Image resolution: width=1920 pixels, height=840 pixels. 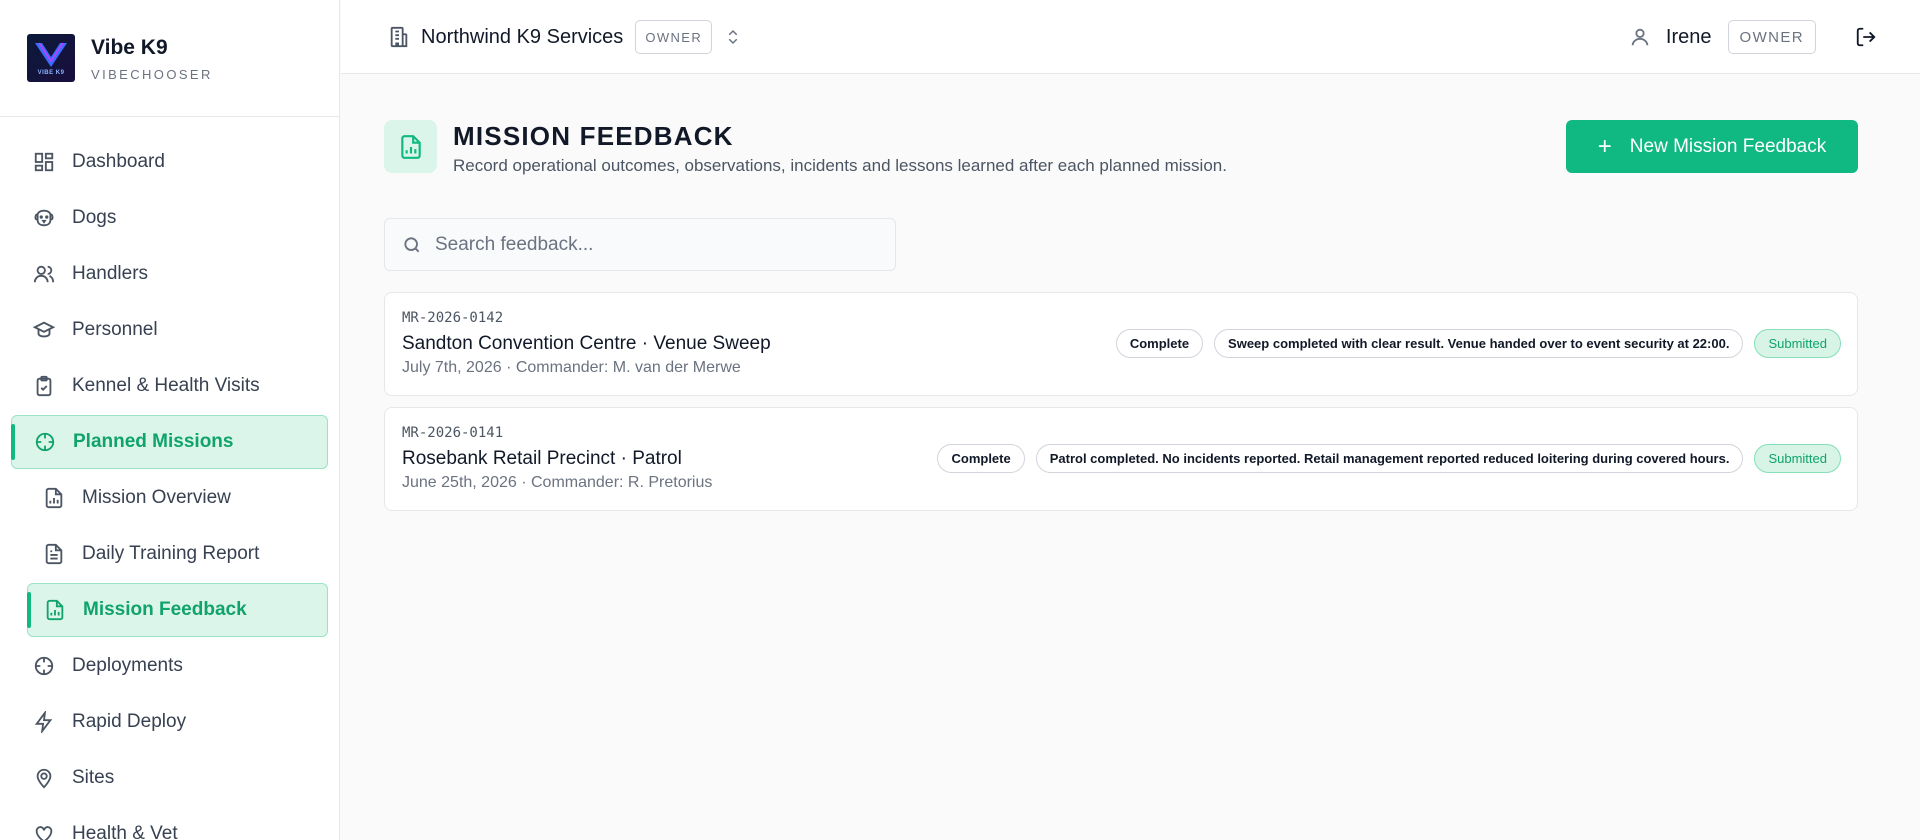 I want to click on sidebar-item-label: Dashboard, so click(x=118, y=161).